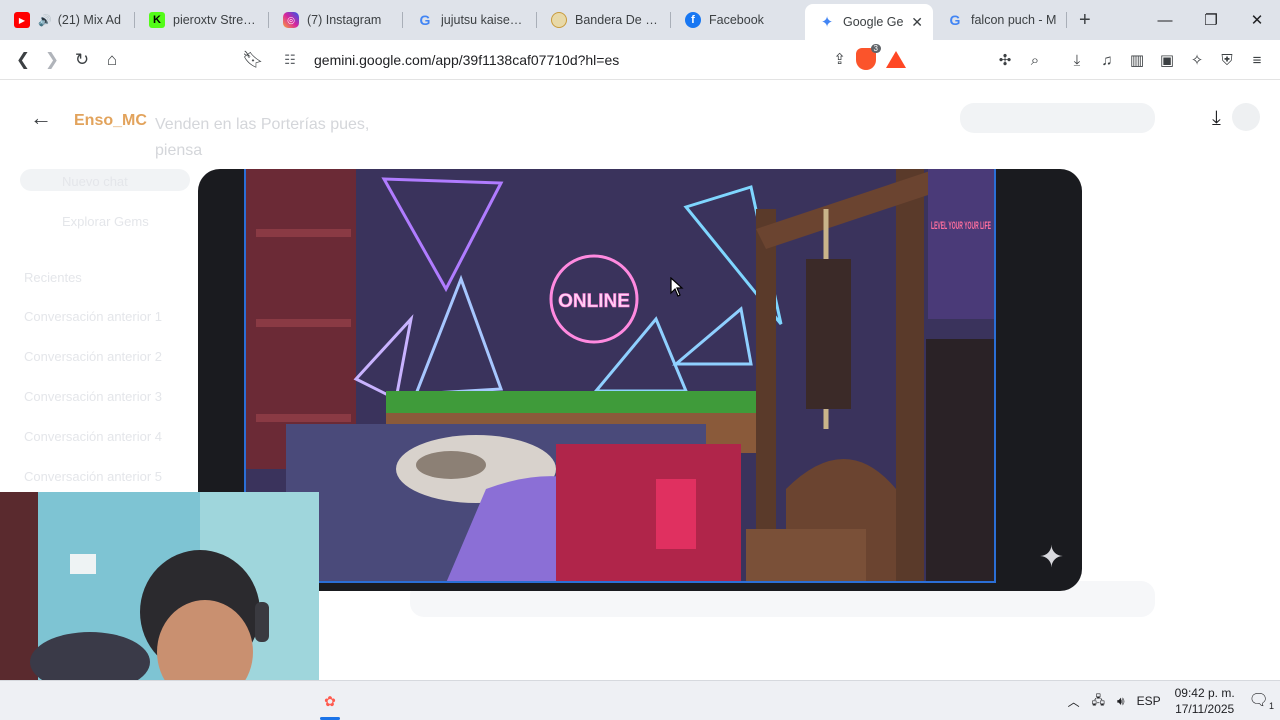 The image size is (1280, 720). What do you see at coordinates (41, 118) in the screenshot?
I see `back-arrow-icon: ←` at bounding box center [41, 118].